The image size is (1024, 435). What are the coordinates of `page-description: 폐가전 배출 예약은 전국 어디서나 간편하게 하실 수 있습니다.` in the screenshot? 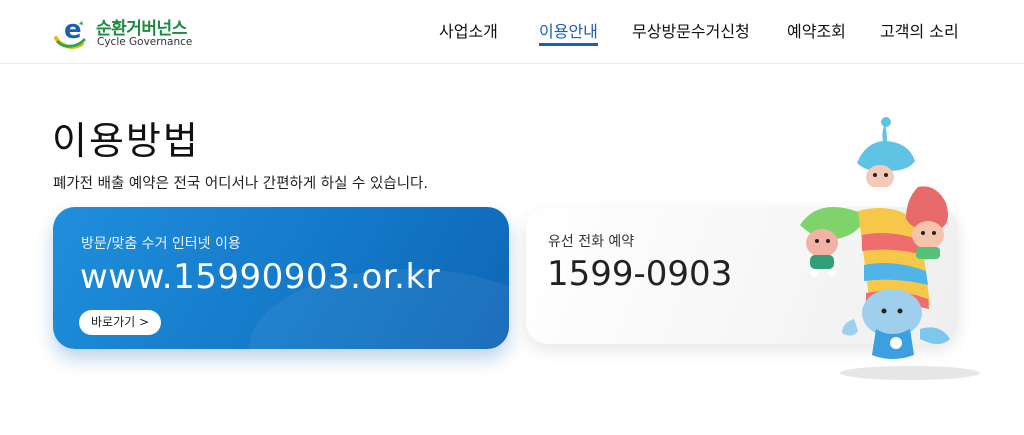 It's located at (240, 184).